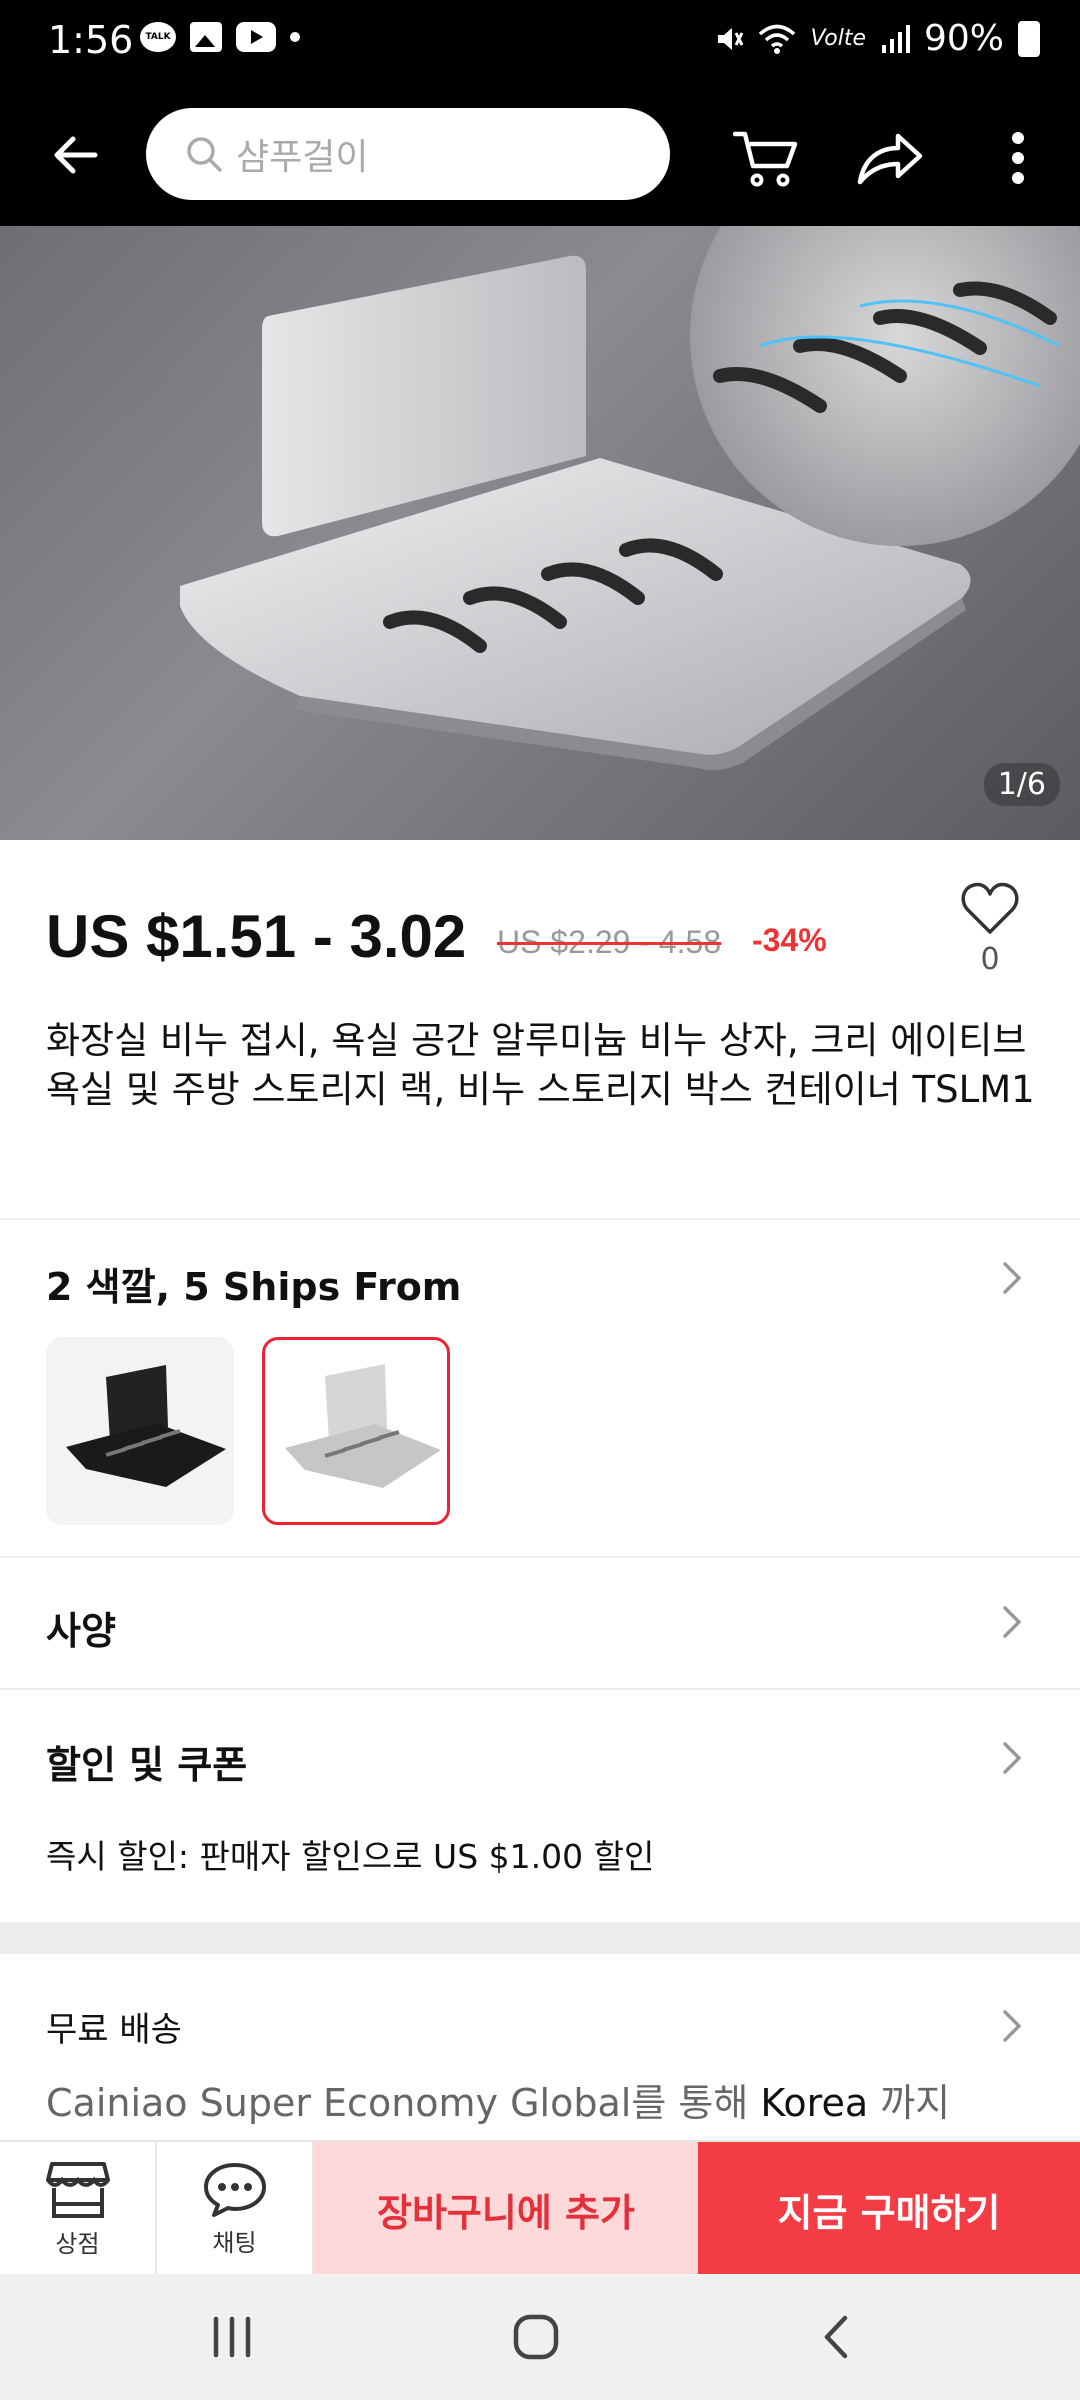 This screenshot has height=2400, width=1080. I want to click on bottom-action-bar: 상점 채팅 장바구니에 추가 지금 구매하기, so click(540, 2208).